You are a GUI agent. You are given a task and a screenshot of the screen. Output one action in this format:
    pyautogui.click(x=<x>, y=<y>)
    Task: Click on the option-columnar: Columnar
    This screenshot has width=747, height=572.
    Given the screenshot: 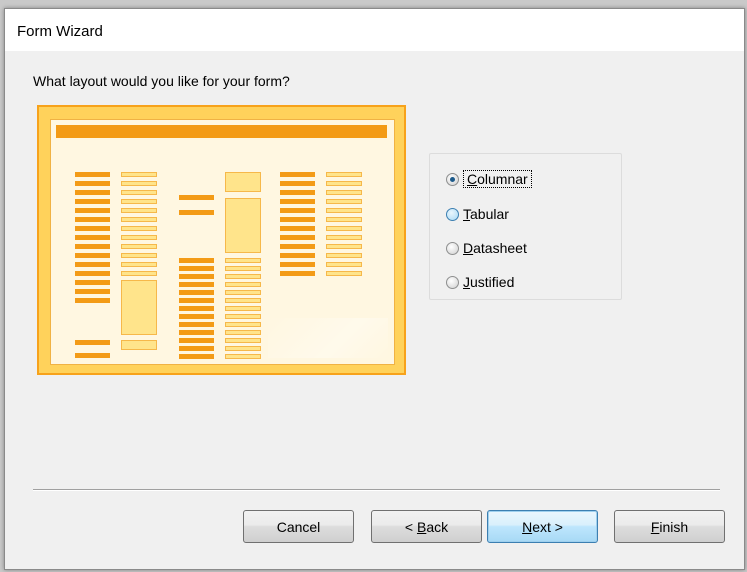 What is the action you would take?
    pyautogui.click(x=489, y=179)
    